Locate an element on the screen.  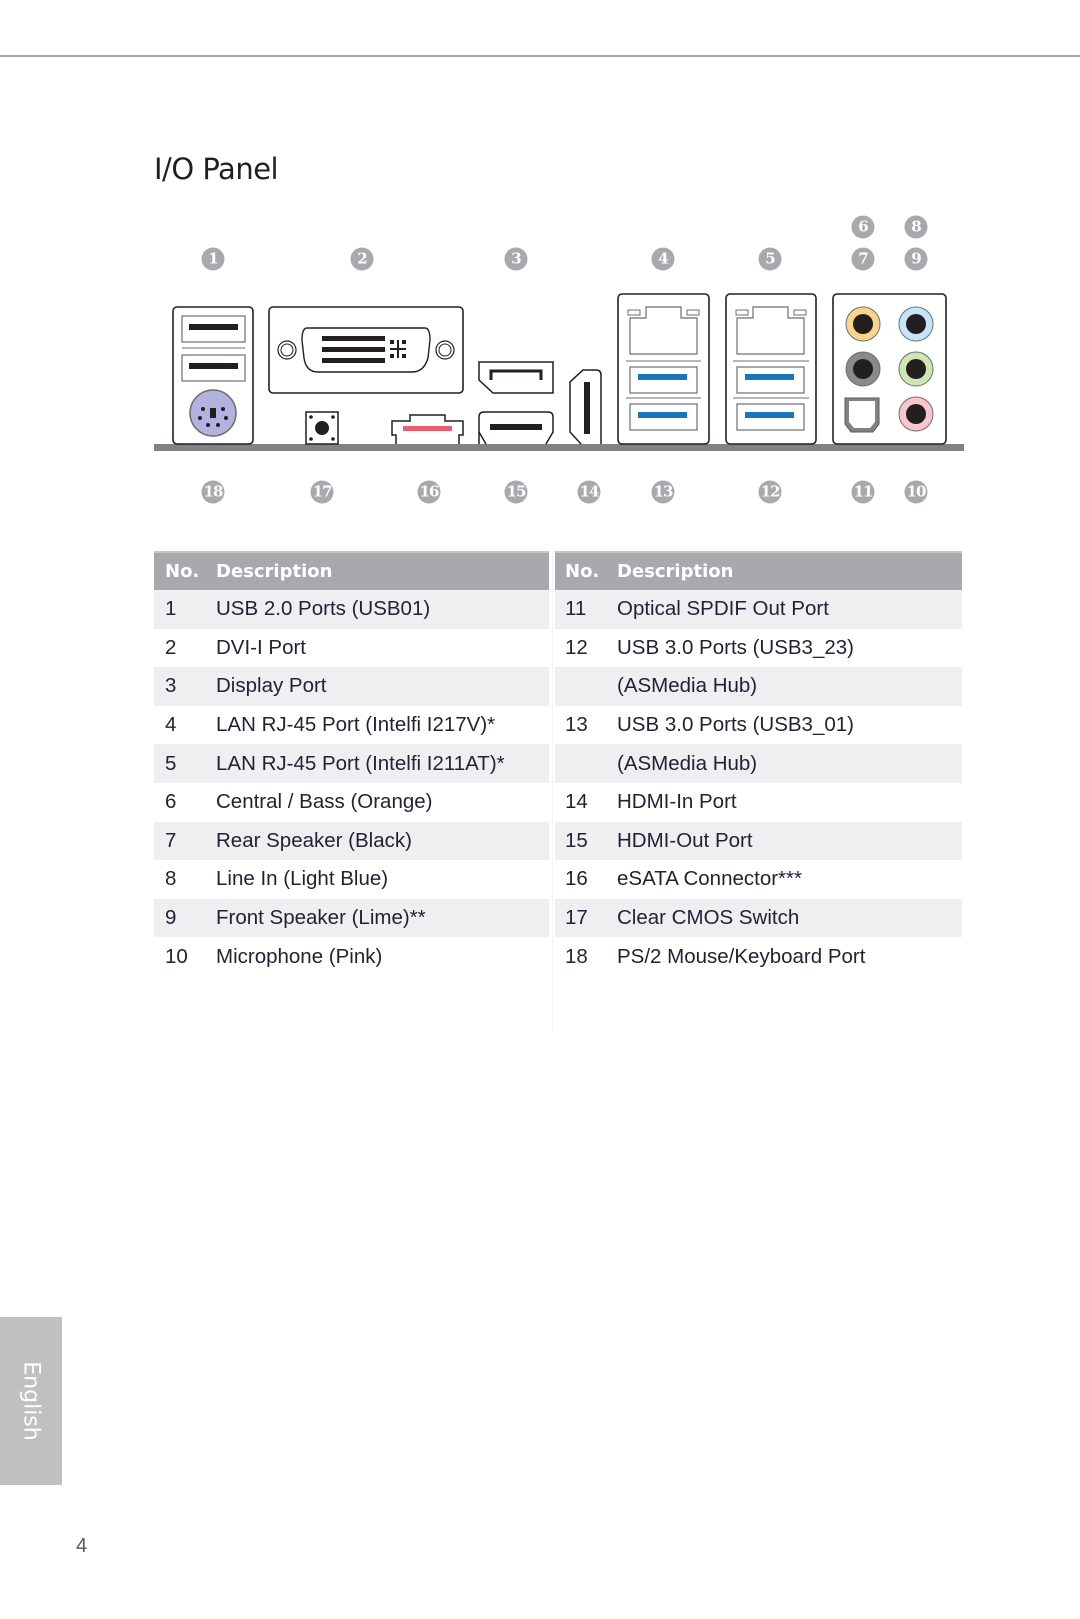
row-number: 5 is located at coordinates (185, 763).